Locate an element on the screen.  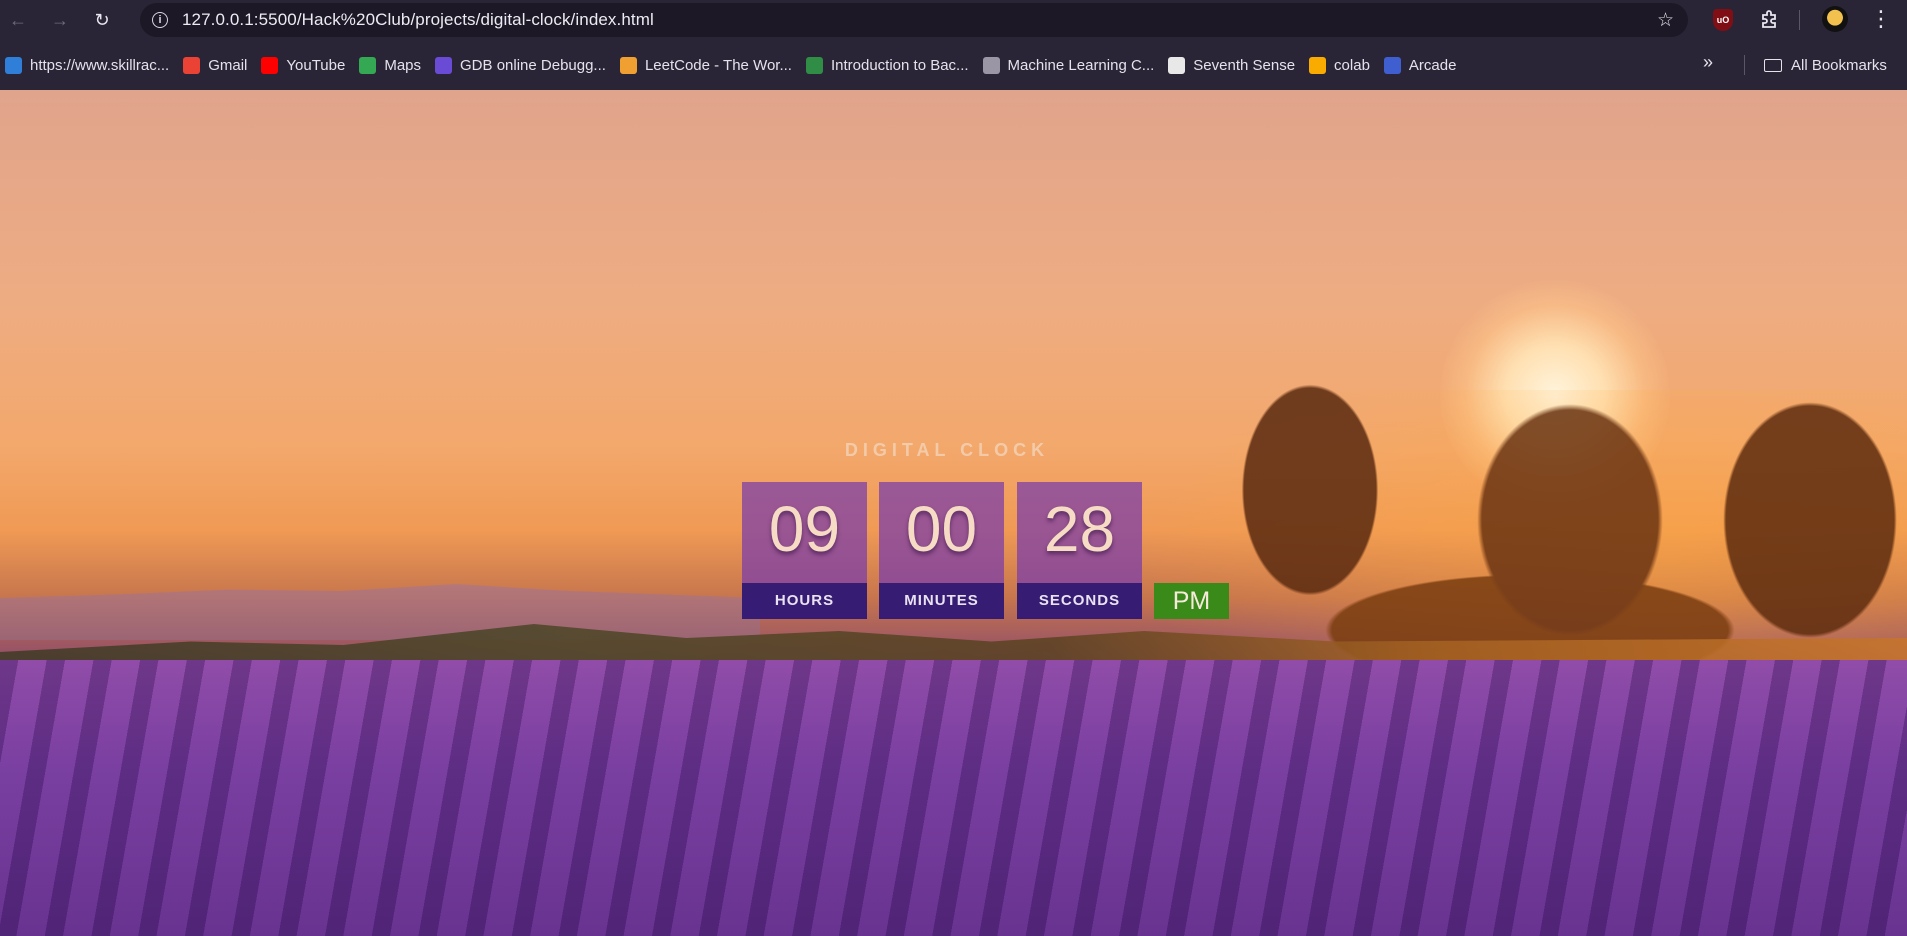
arrow-left-icon: ← is located at coordinates (18, 19).